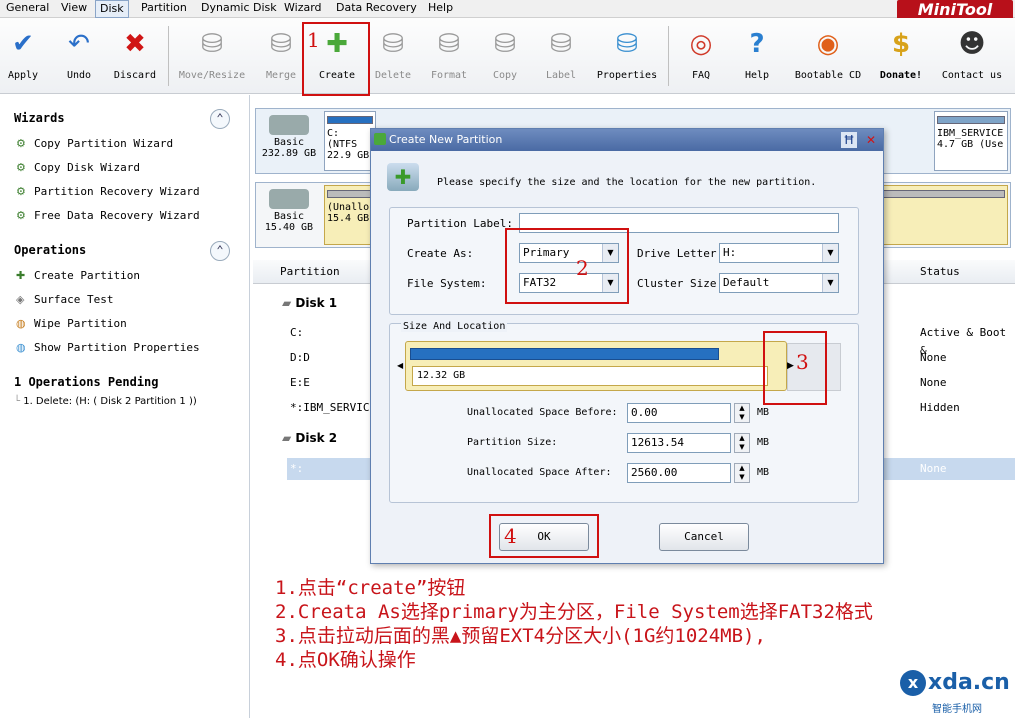 The height and width of the screenshot is (718, 1015). Describe the element at coordinates (440, 253) in the screenshot. I see `create-as-label: Create As:` at that location.